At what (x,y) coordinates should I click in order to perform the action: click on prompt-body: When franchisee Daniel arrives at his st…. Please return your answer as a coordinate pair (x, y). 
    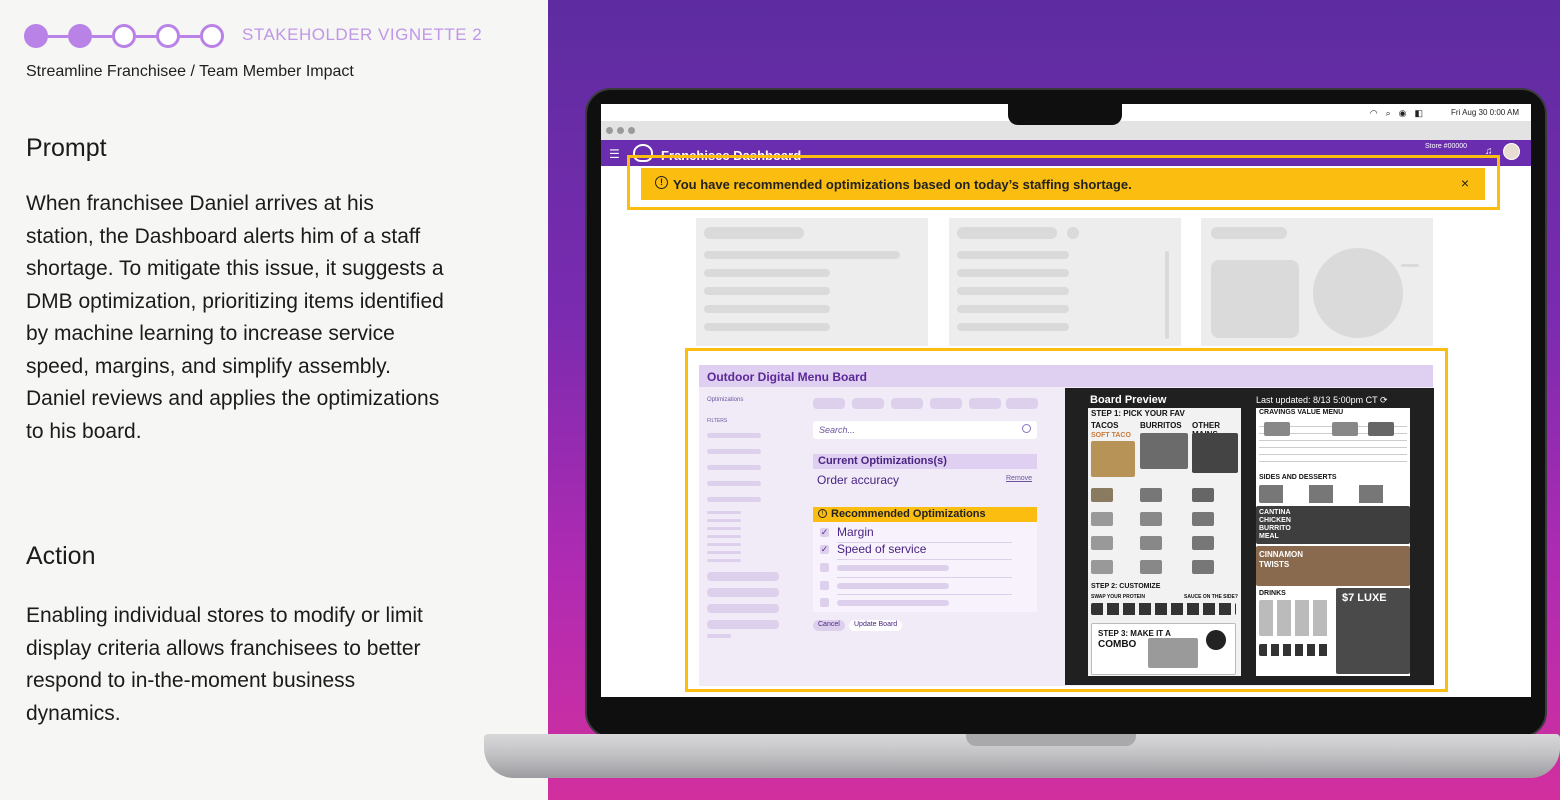
    Looking at the image, I should click on (235, 317).